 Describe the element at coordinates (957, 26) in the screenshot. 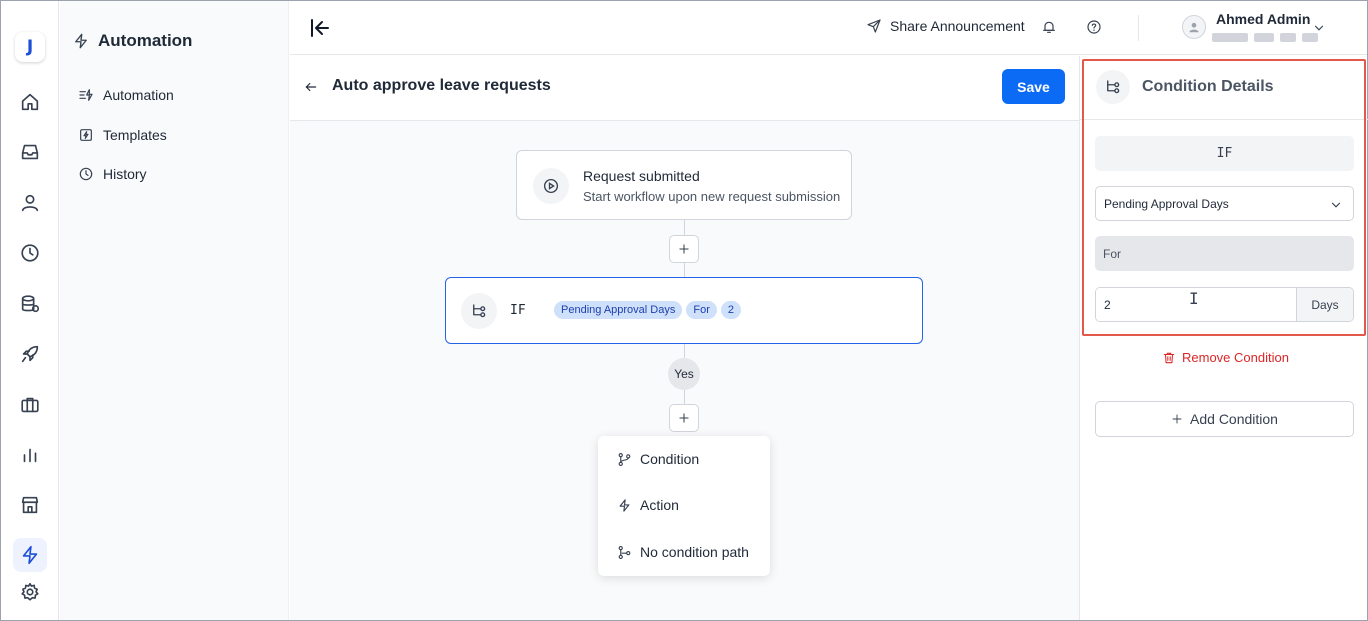

I see `share-announcement-label: Share Announcement` at that location.